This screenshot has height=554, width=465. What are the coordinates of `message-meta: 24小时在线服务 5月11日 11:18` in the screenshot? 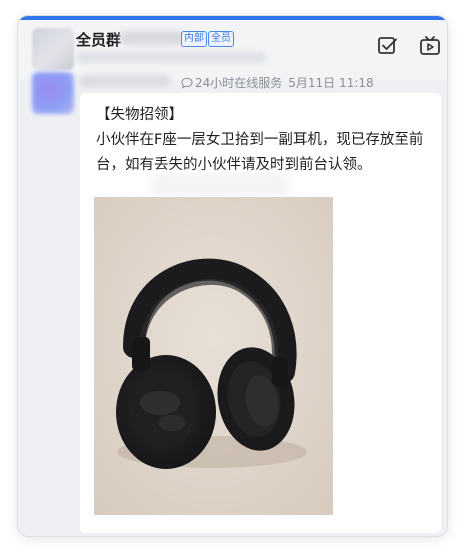 It's located at (277, 83).